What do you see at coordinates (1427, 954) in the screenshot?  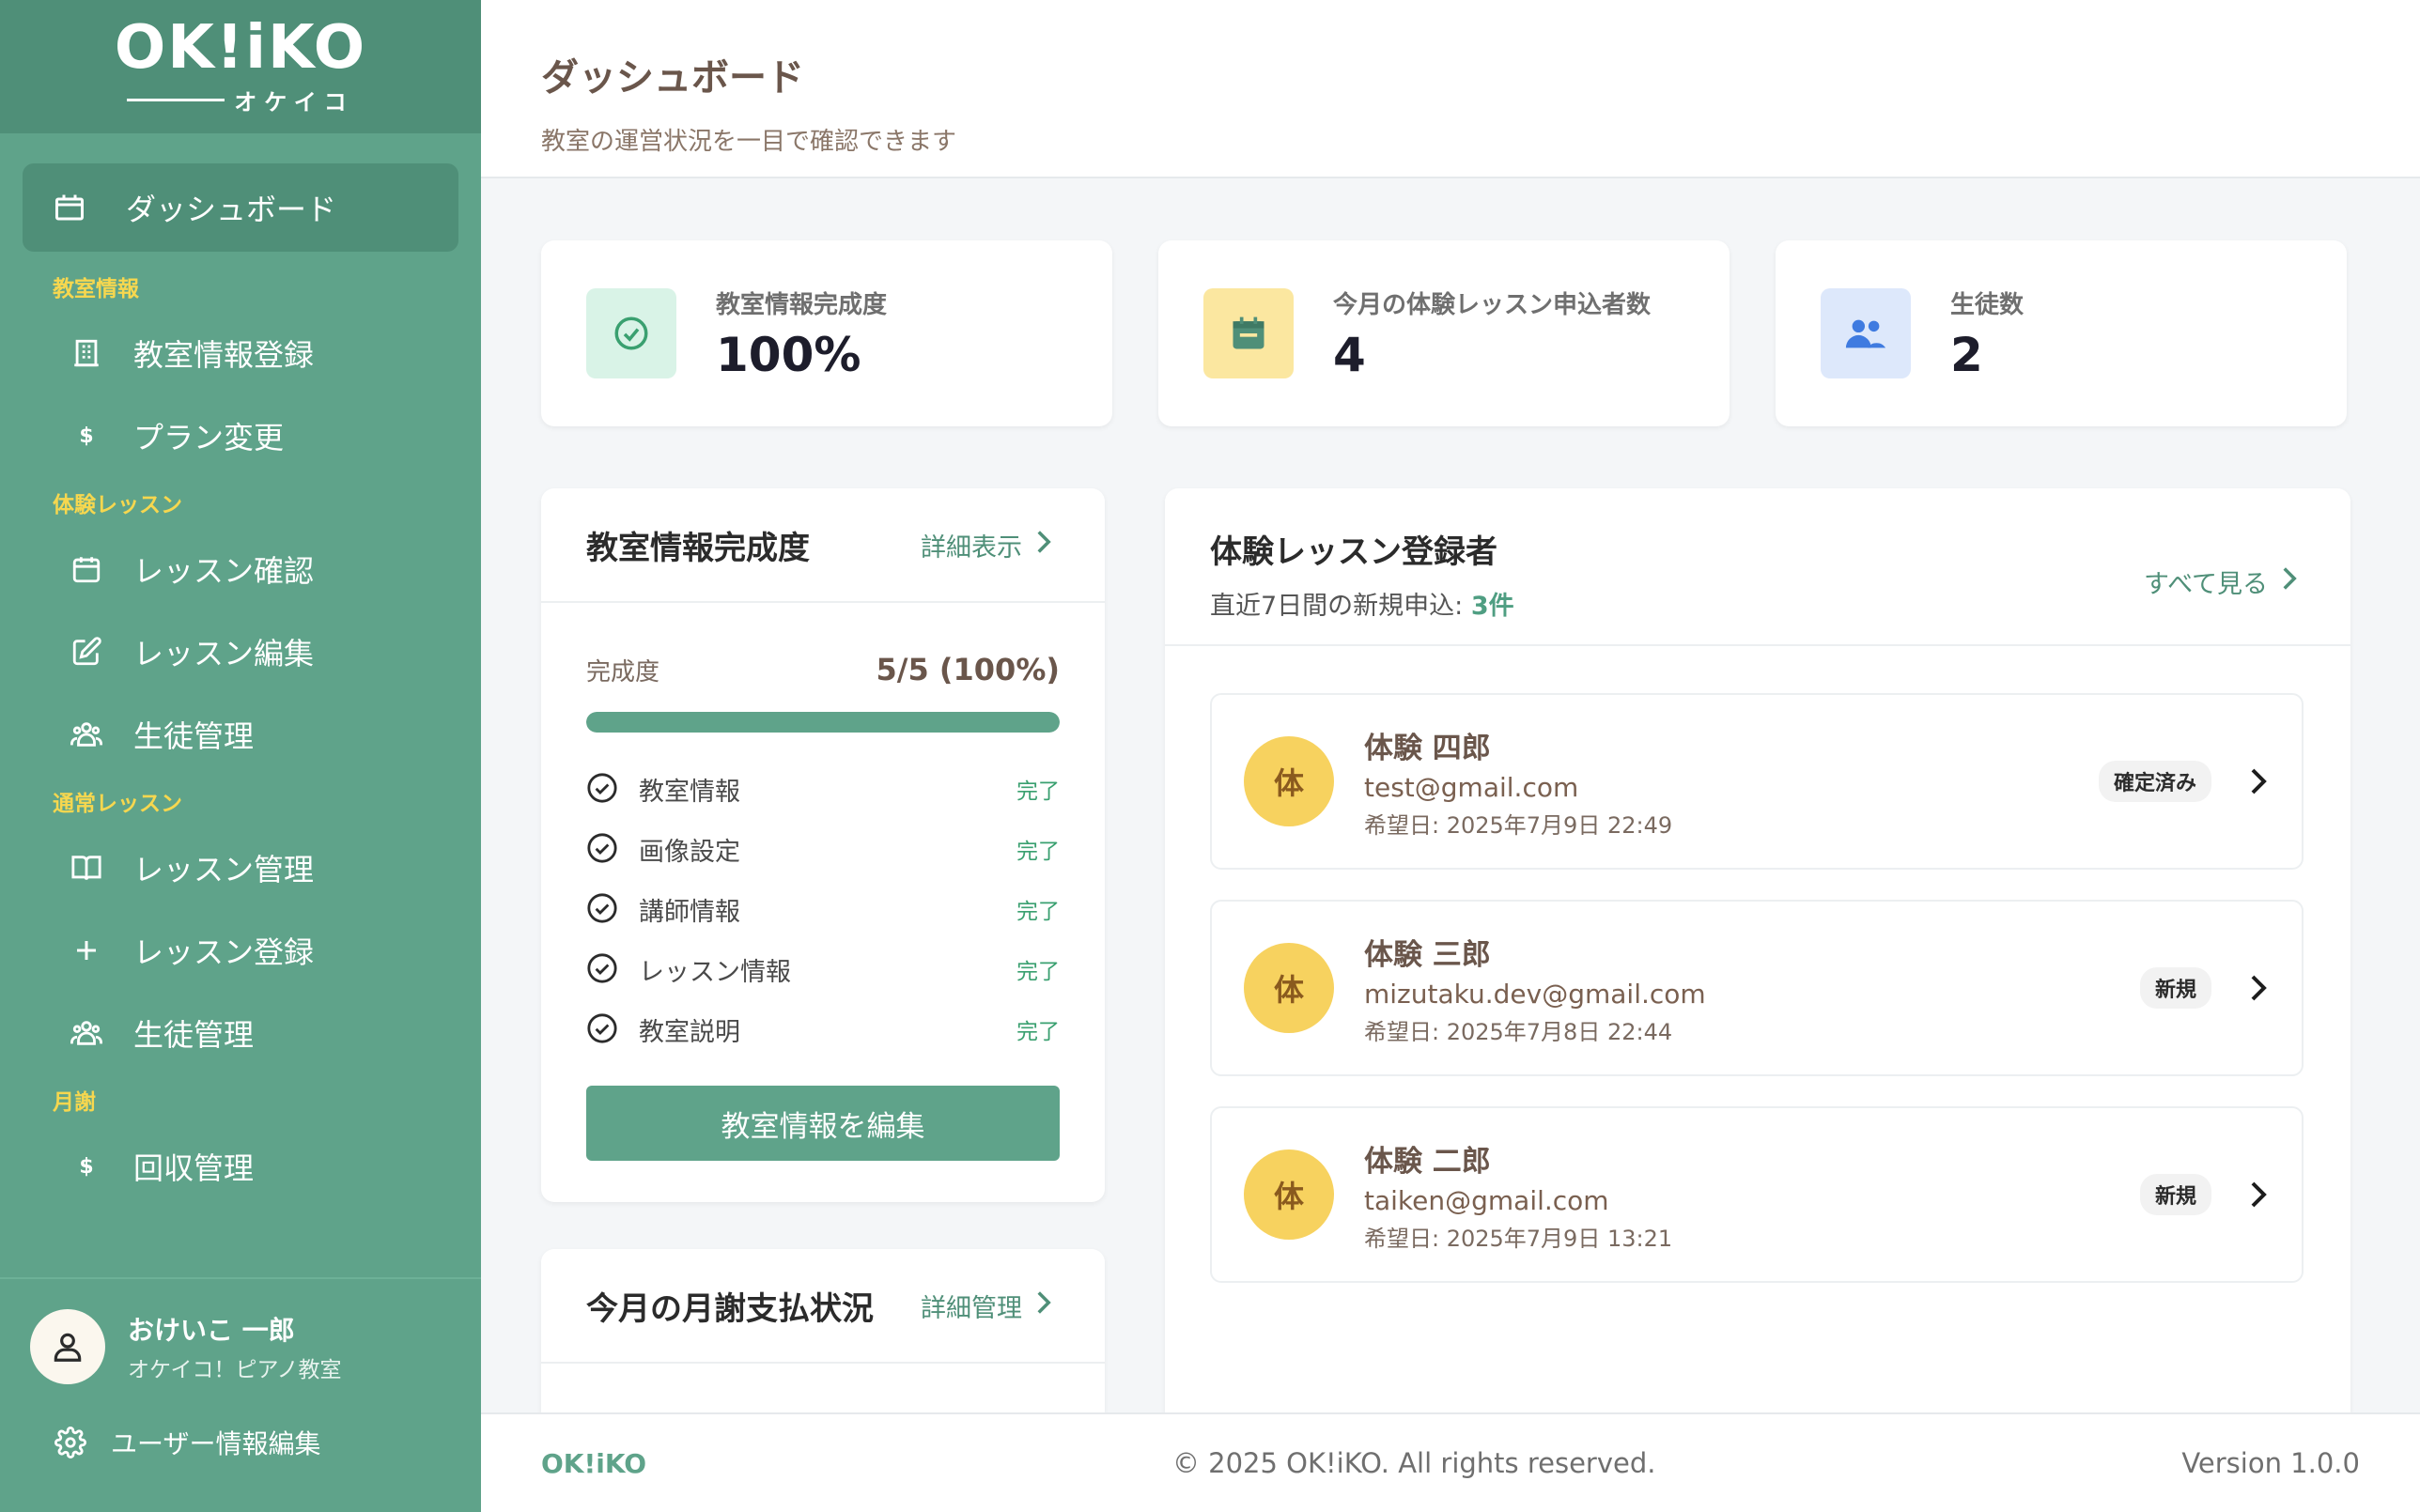 I see `registrant-name: 体験 三郎` at bounding box center [1427, 954].